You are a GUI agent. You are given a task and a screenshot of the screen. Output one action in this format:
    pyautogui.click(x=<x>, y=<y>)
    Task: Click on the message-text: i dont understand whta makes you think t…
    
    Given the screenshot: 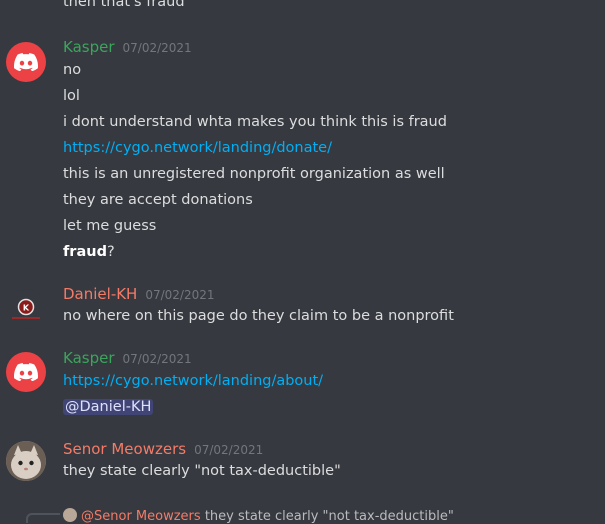 What is the action you would take?
    pyautogui.click(x=255, y=122)
    